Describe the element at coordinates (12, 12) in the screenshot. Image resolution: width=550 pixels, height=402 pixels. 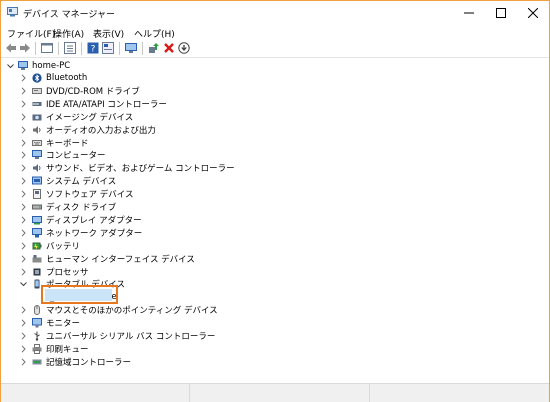
I see `device-manager-app-icon` at that location.